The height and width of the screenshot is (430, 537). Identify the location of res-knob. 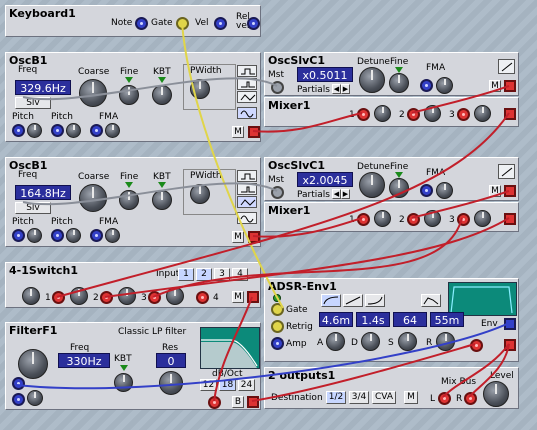
(171, 383).